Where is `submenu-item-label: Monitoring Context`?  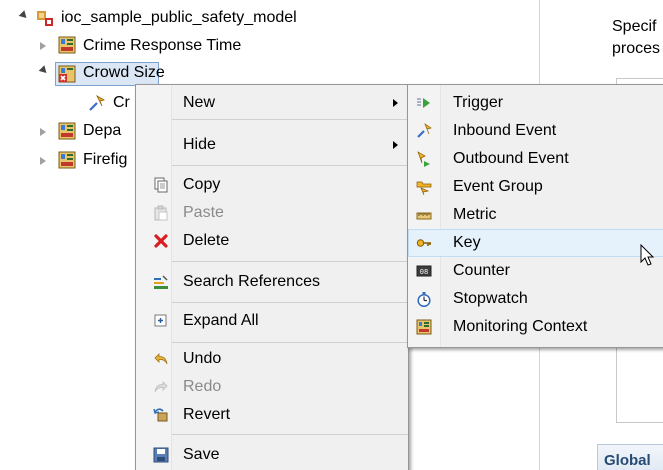 submenu-item-label: Monitoring Context is located at coordinates (520, 326).